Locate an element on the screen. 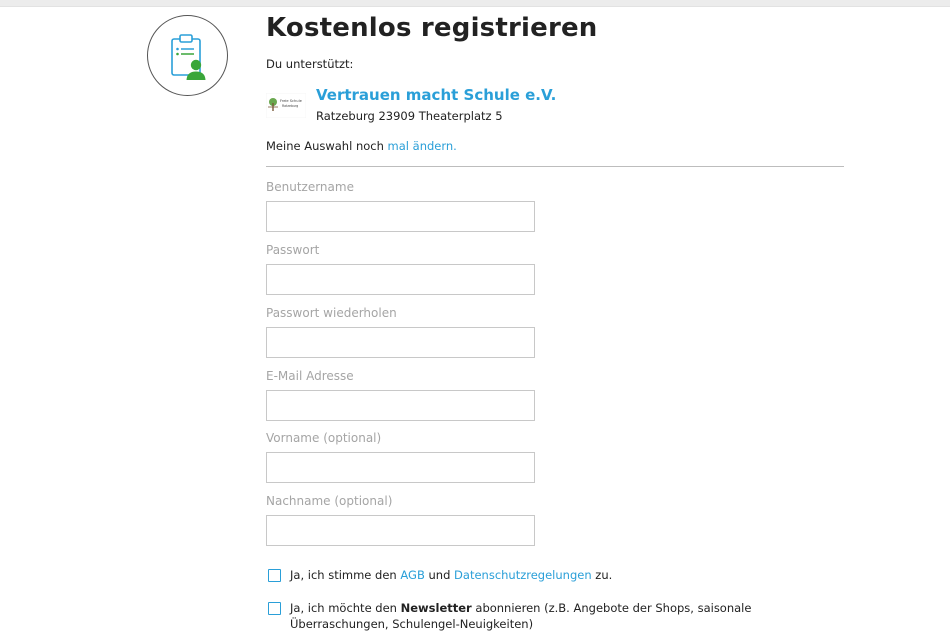 Image resolution: width=950 pixels, height=632 pixels. school-address: Ratzeburg 23909 Theaterplatz 5 is located at coordinates (409, 116).